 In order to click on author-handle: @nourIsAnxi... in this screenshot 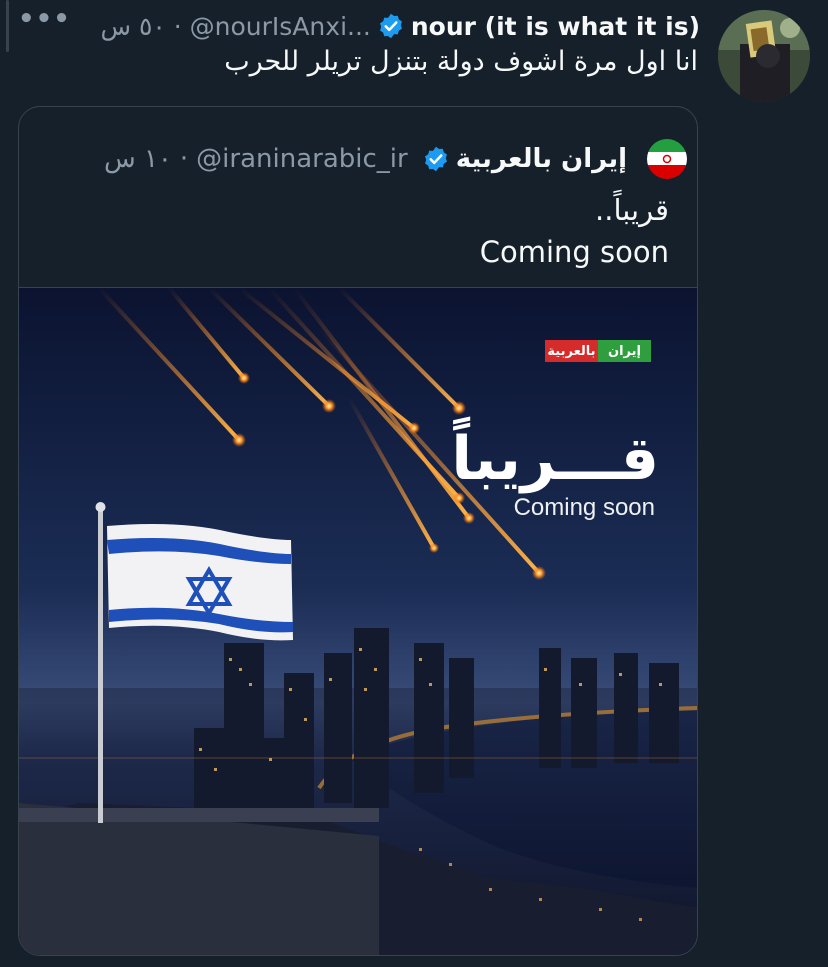, I will do `click(280, 26)`.